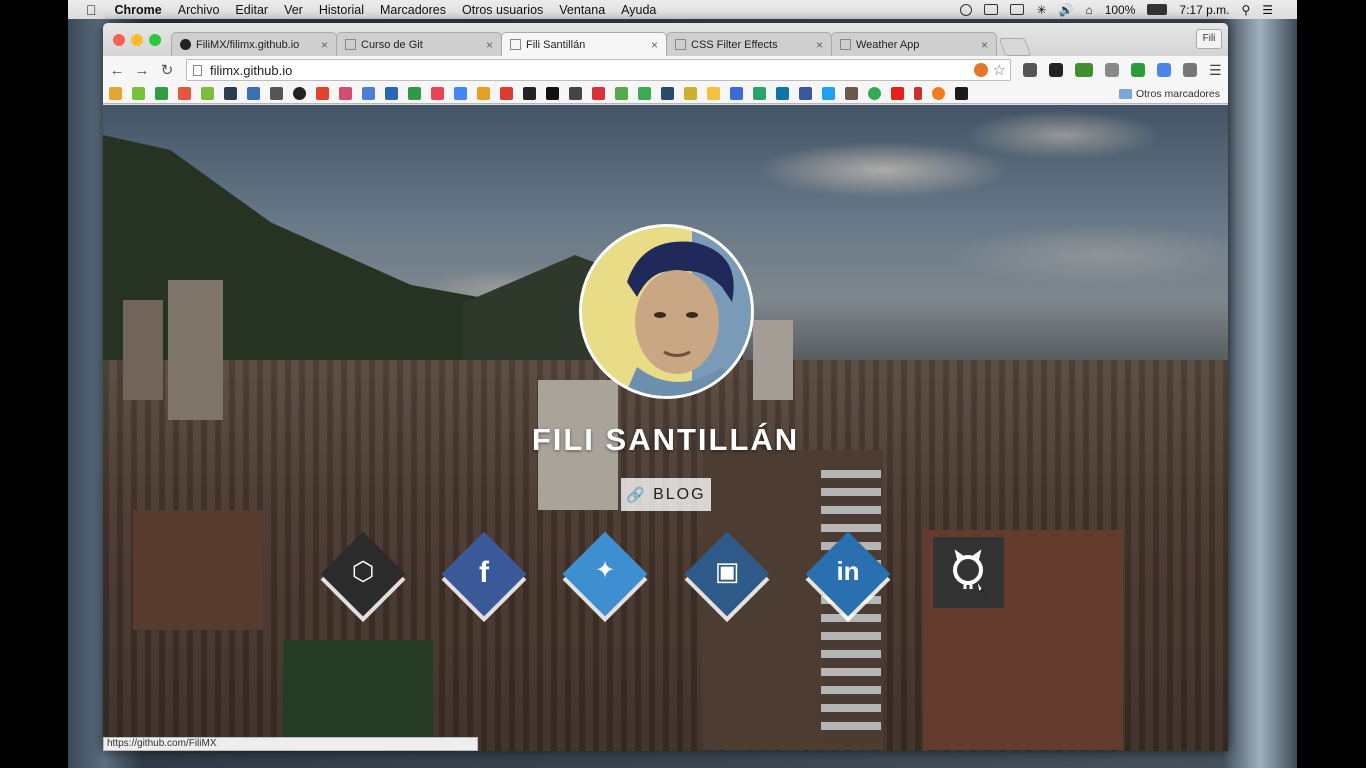 The width and height of the screenshot is (1366, 768). I want to click on tab-curso-de-git: Curso de Git ×, so click(419, 44).